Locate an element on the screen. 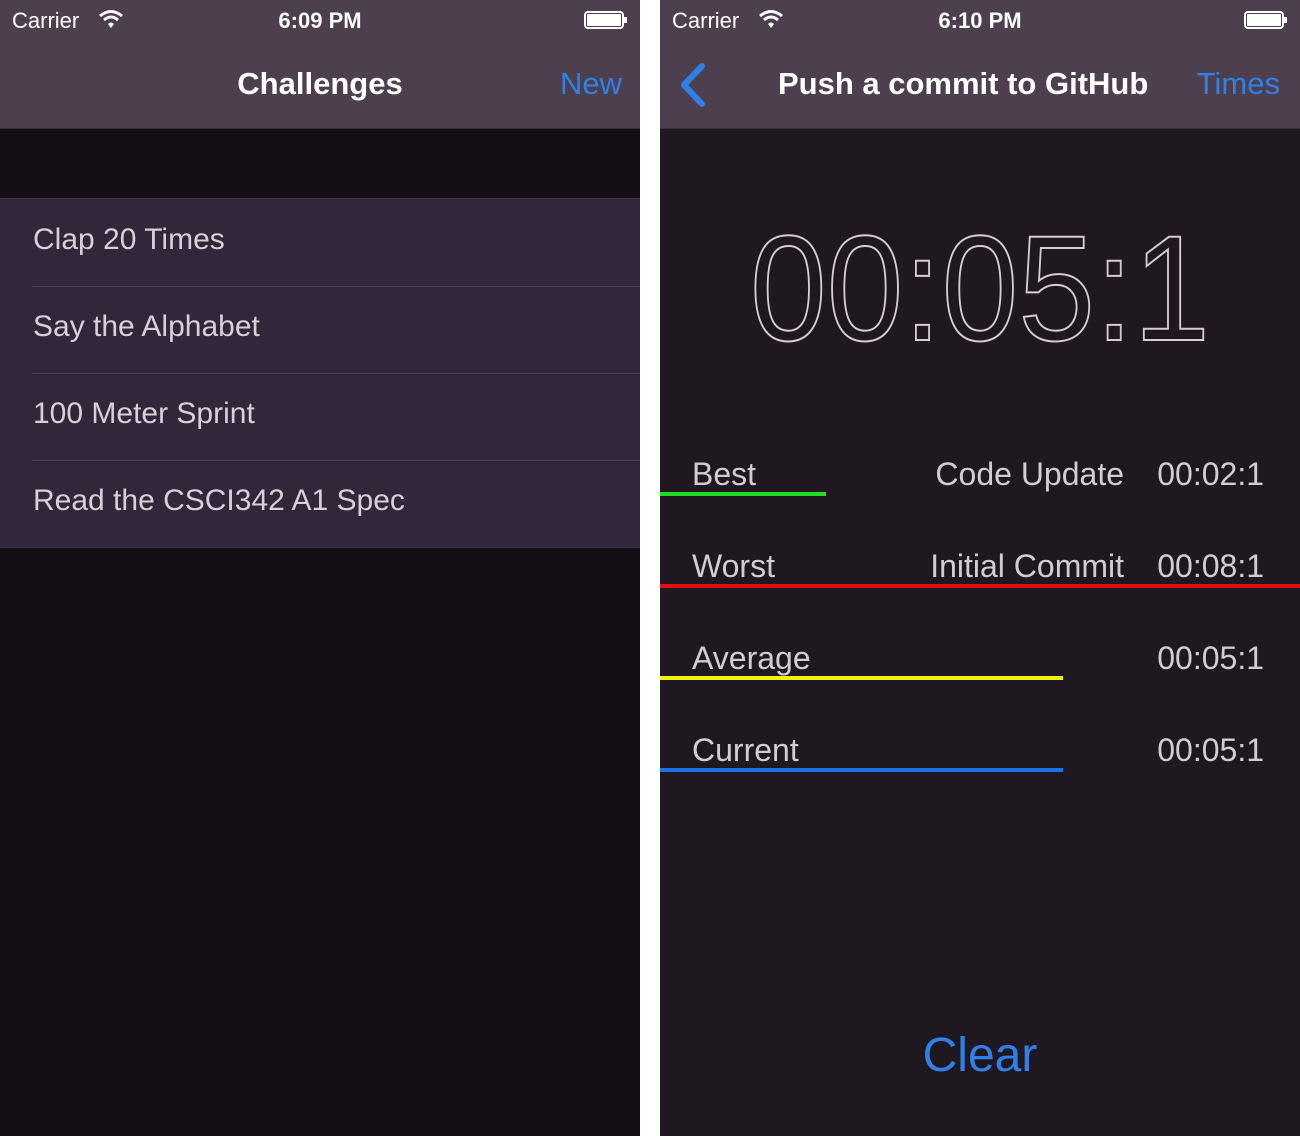 The width and height of the screenshot is (1300, 1136). stat-row-average: Average 00:05:1 is located at coordinates (980, 670).